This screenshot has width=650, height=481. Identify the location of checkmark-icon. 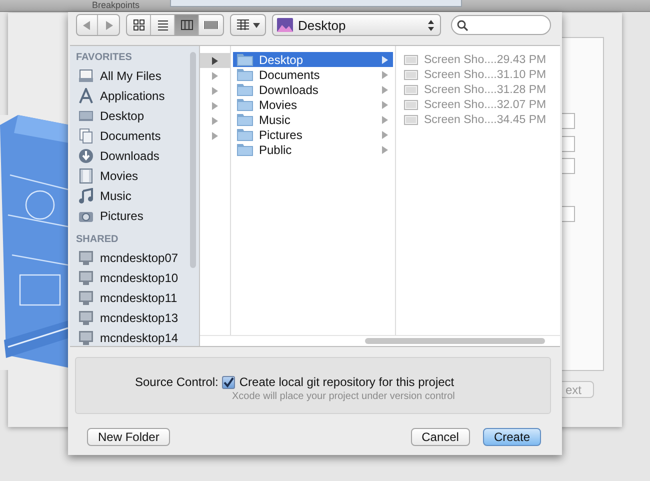
(228, 382).